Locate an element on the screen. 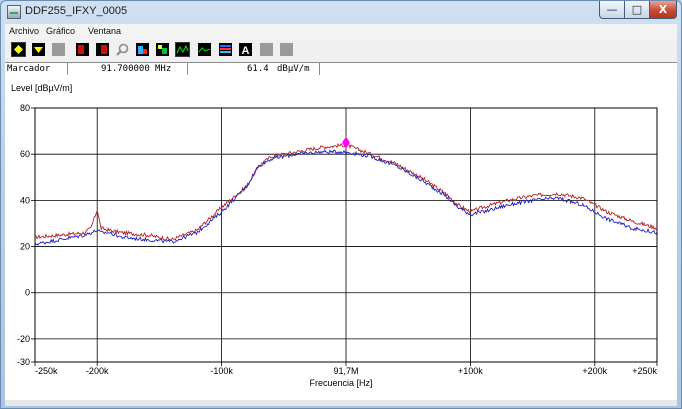 The image size is (682, 409). trace-green-button is located at coordinates (204, 49).